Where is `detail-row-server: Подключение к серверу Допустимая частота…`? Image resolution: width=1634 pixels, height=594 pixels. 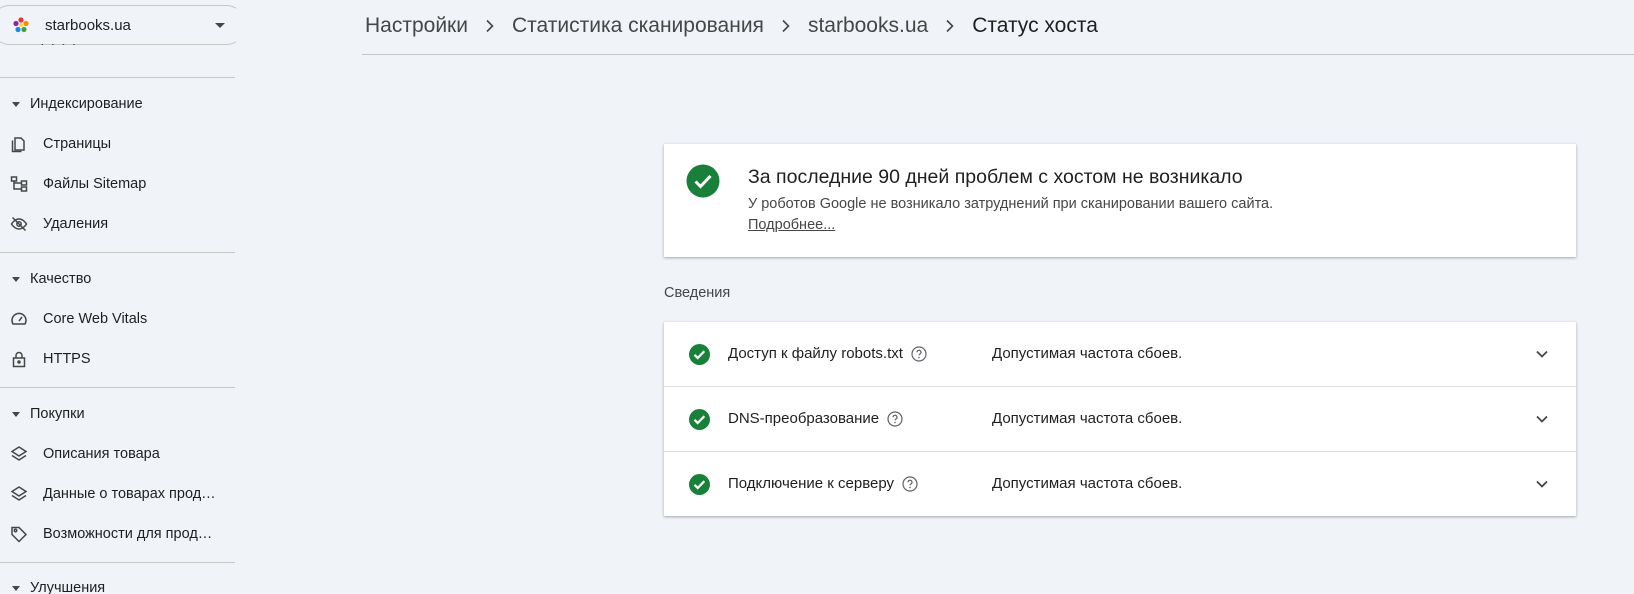
detail-row-server: Подключение к серверу Допустимая частота… is located at coordinates (1120, 484).